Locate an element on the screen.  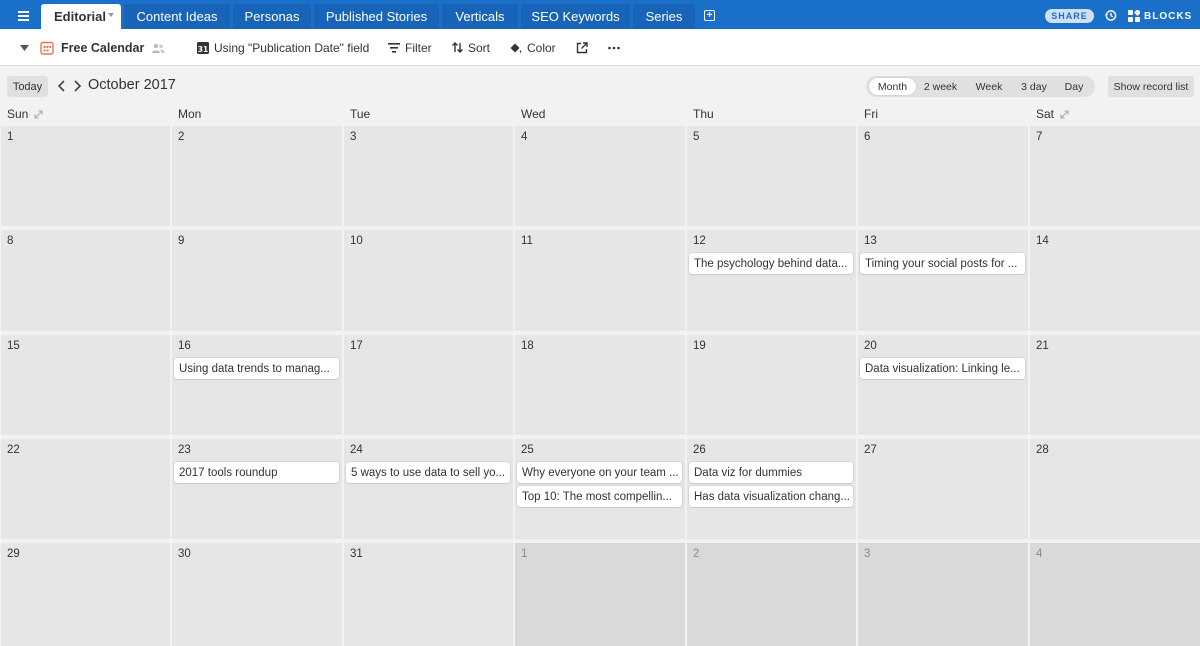
tab-seo-keywords: SEO Keywords is located at coordinates (575, 16).